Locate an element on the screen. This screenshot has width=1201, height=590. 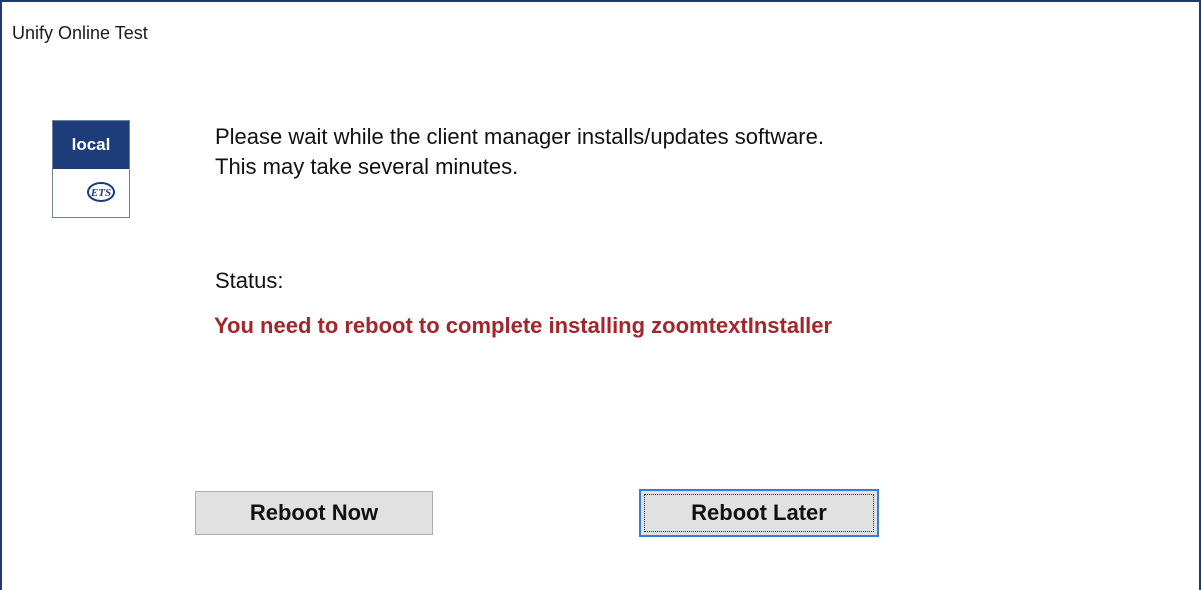
logo-ets-area: ETS is located at coordinates (91, 193).